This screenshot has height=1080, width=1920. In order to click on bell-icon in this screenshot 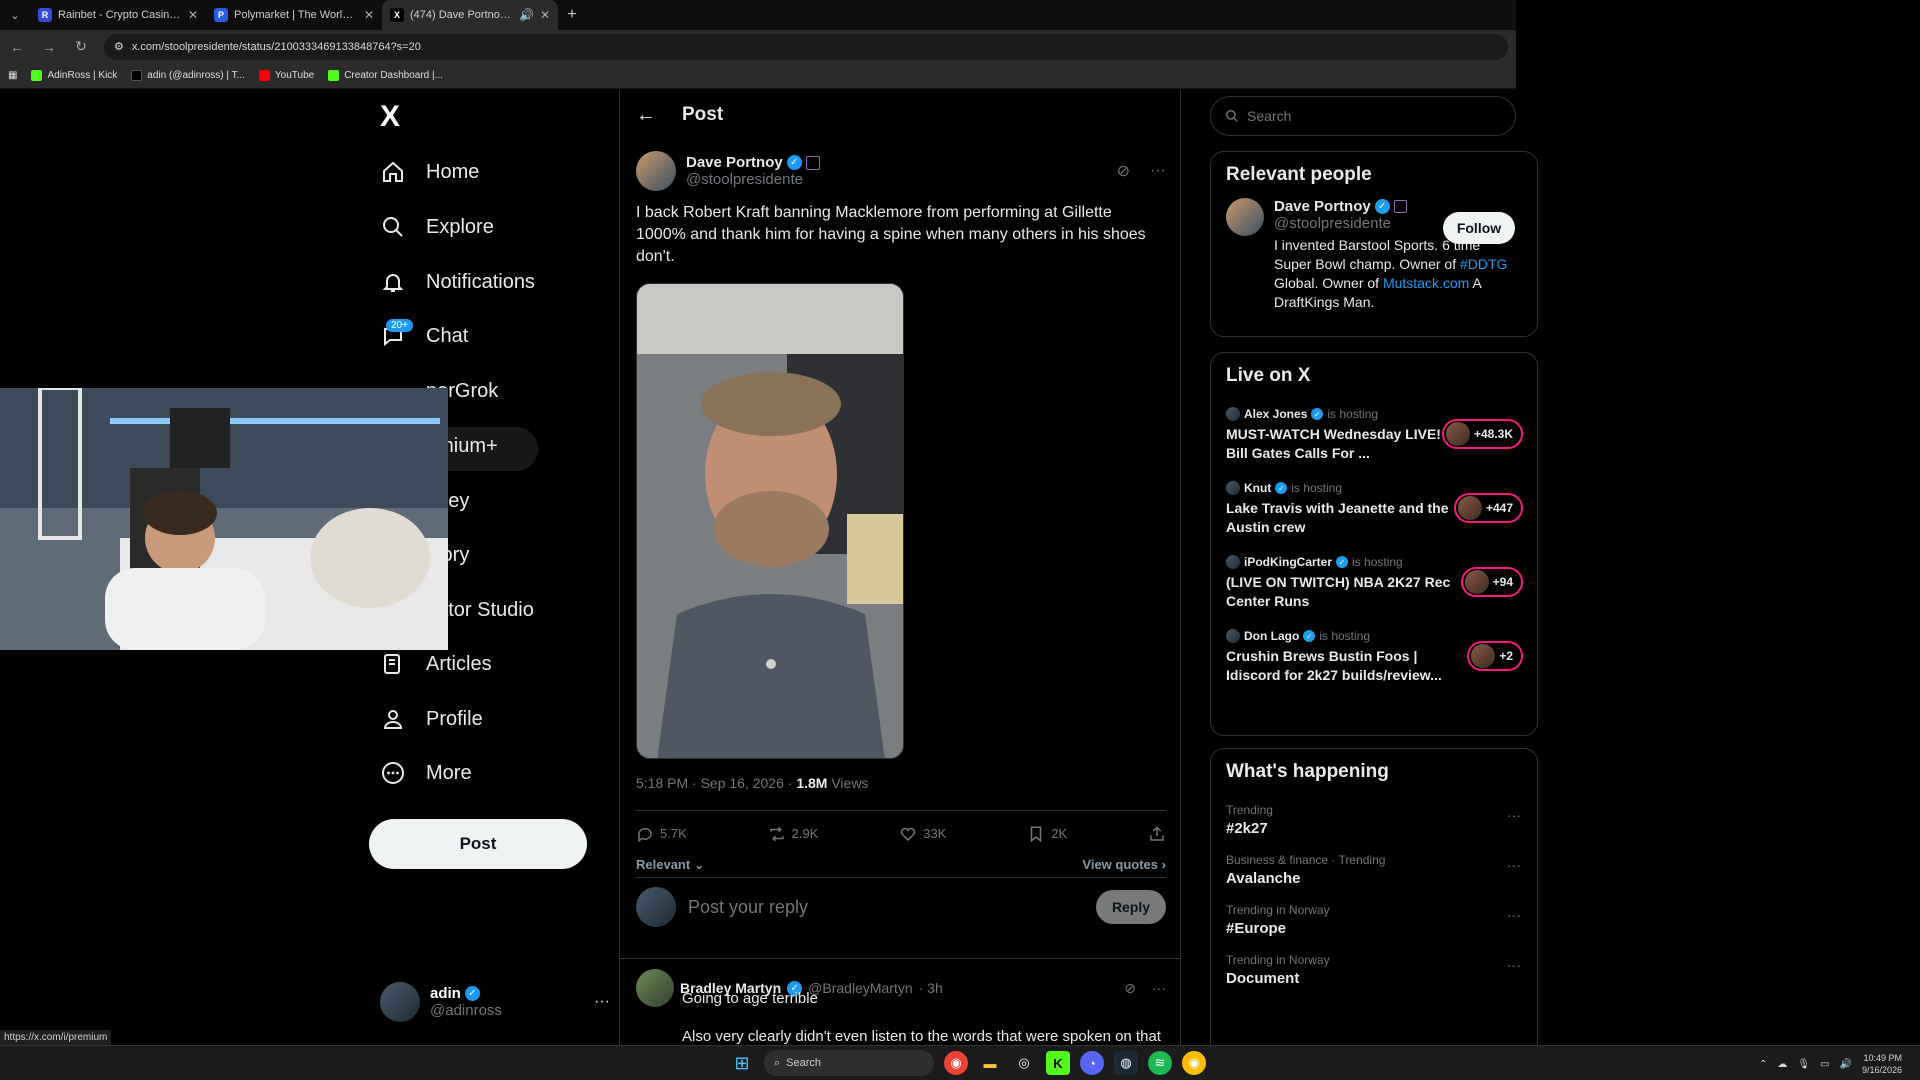, I will do `click(393, 282)`.